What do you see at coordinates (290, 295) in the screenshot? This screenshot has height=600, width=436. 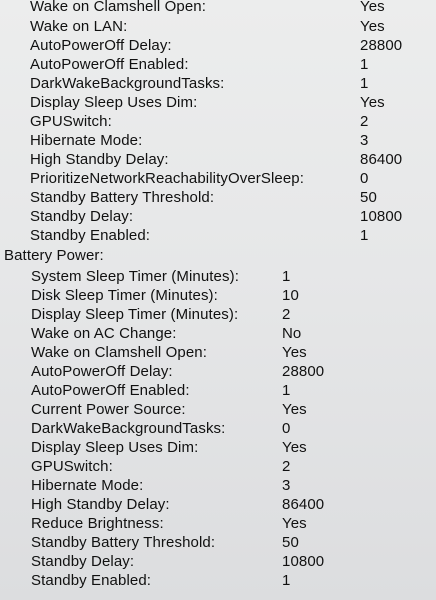 I see `setting-value: 10` at bounding box center [290, 295].